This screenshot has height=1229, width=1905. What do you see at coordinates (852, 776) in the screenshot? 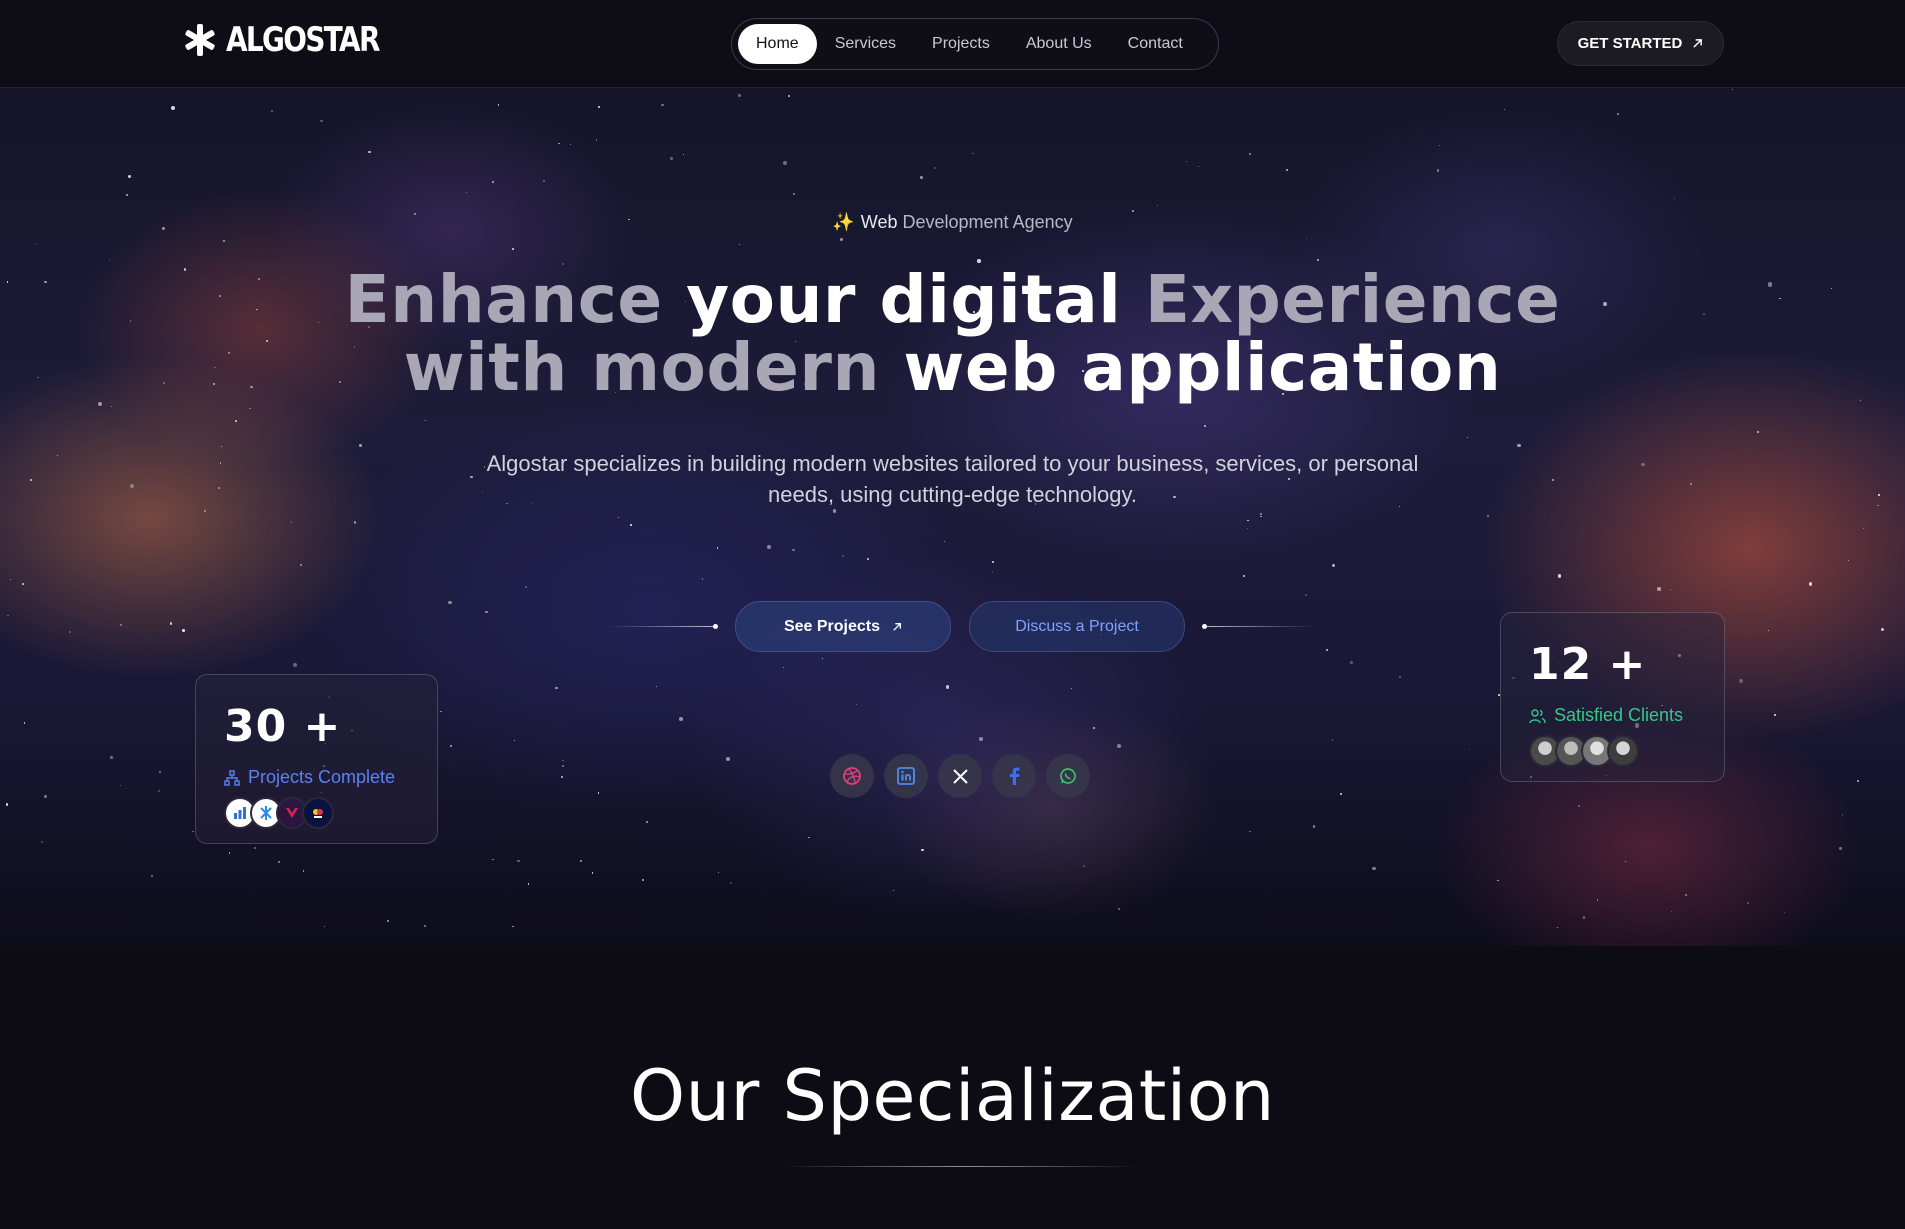
I see `dribbble-icon` at bounding box center [852, 776].